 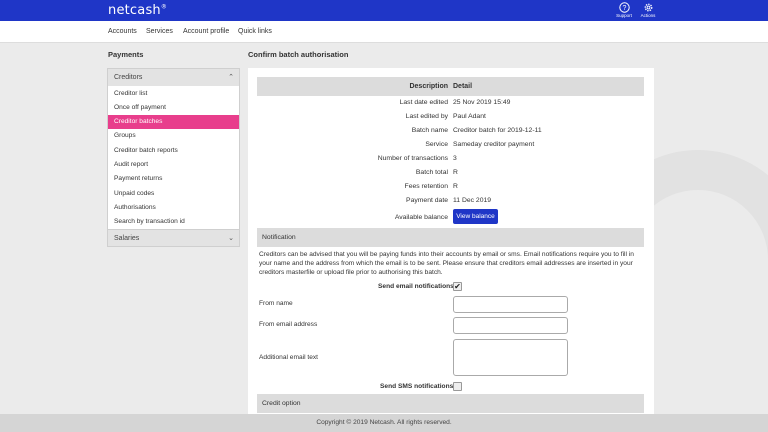 What do you see at coordinates (126, 54) in the screenshot?
I see `left-section-title: Payments` at bounding box center [126, 54].